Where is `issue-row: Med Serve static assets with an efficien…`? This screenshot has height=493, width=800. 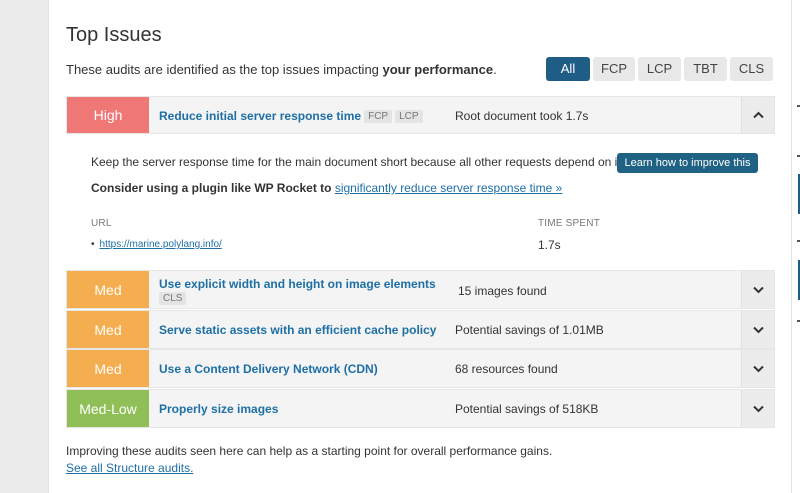
issue-row: Med Serve static assets with an efficien… is located at coordinates (420, 329).